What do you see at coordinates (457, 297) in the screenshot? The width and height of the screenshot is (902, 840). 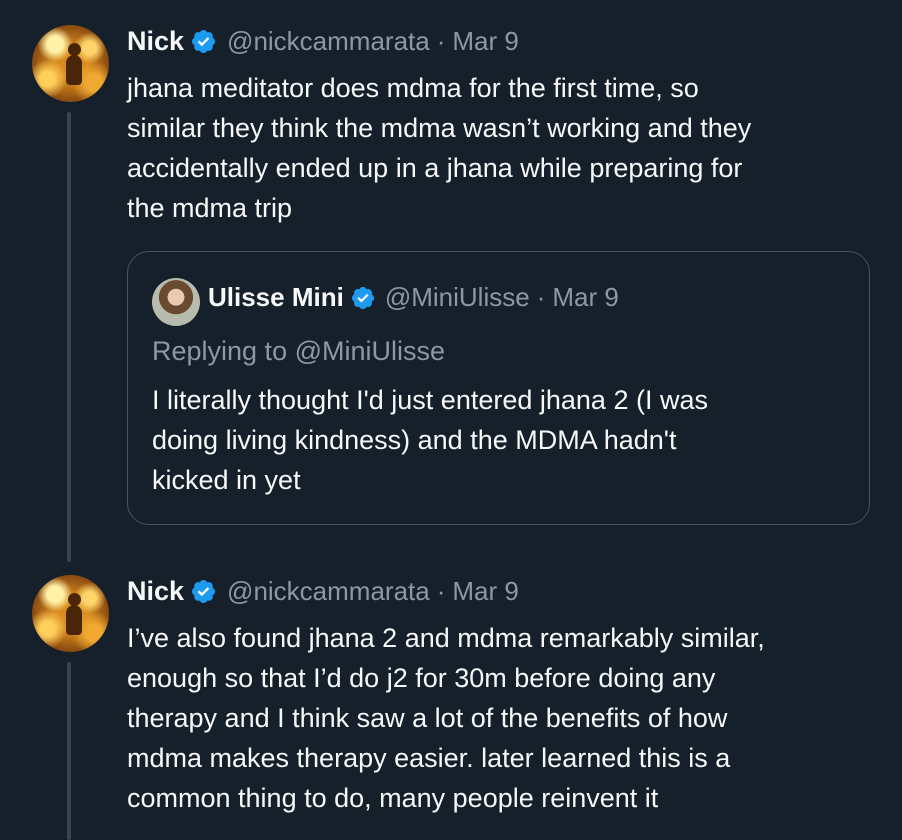 I see `quote-author-handle: @MiniUlisse` at bounding box center [457, 297].